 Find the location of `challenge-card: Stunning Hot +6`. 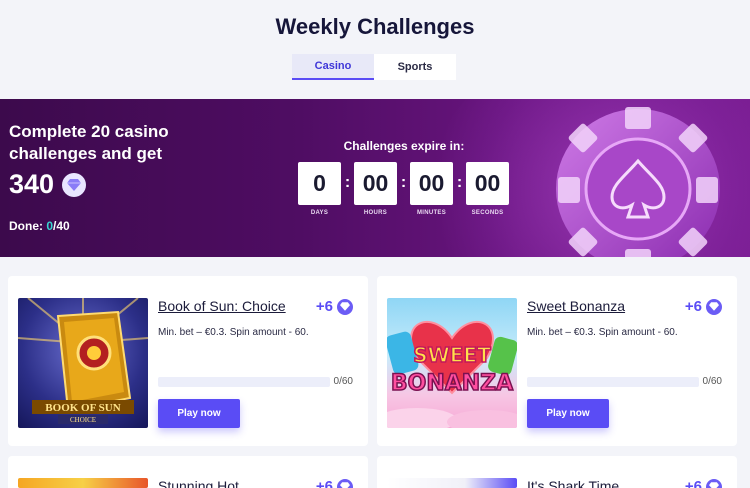

challenge-card: Stunning Hot +6 is located at coordinates (188, 472).